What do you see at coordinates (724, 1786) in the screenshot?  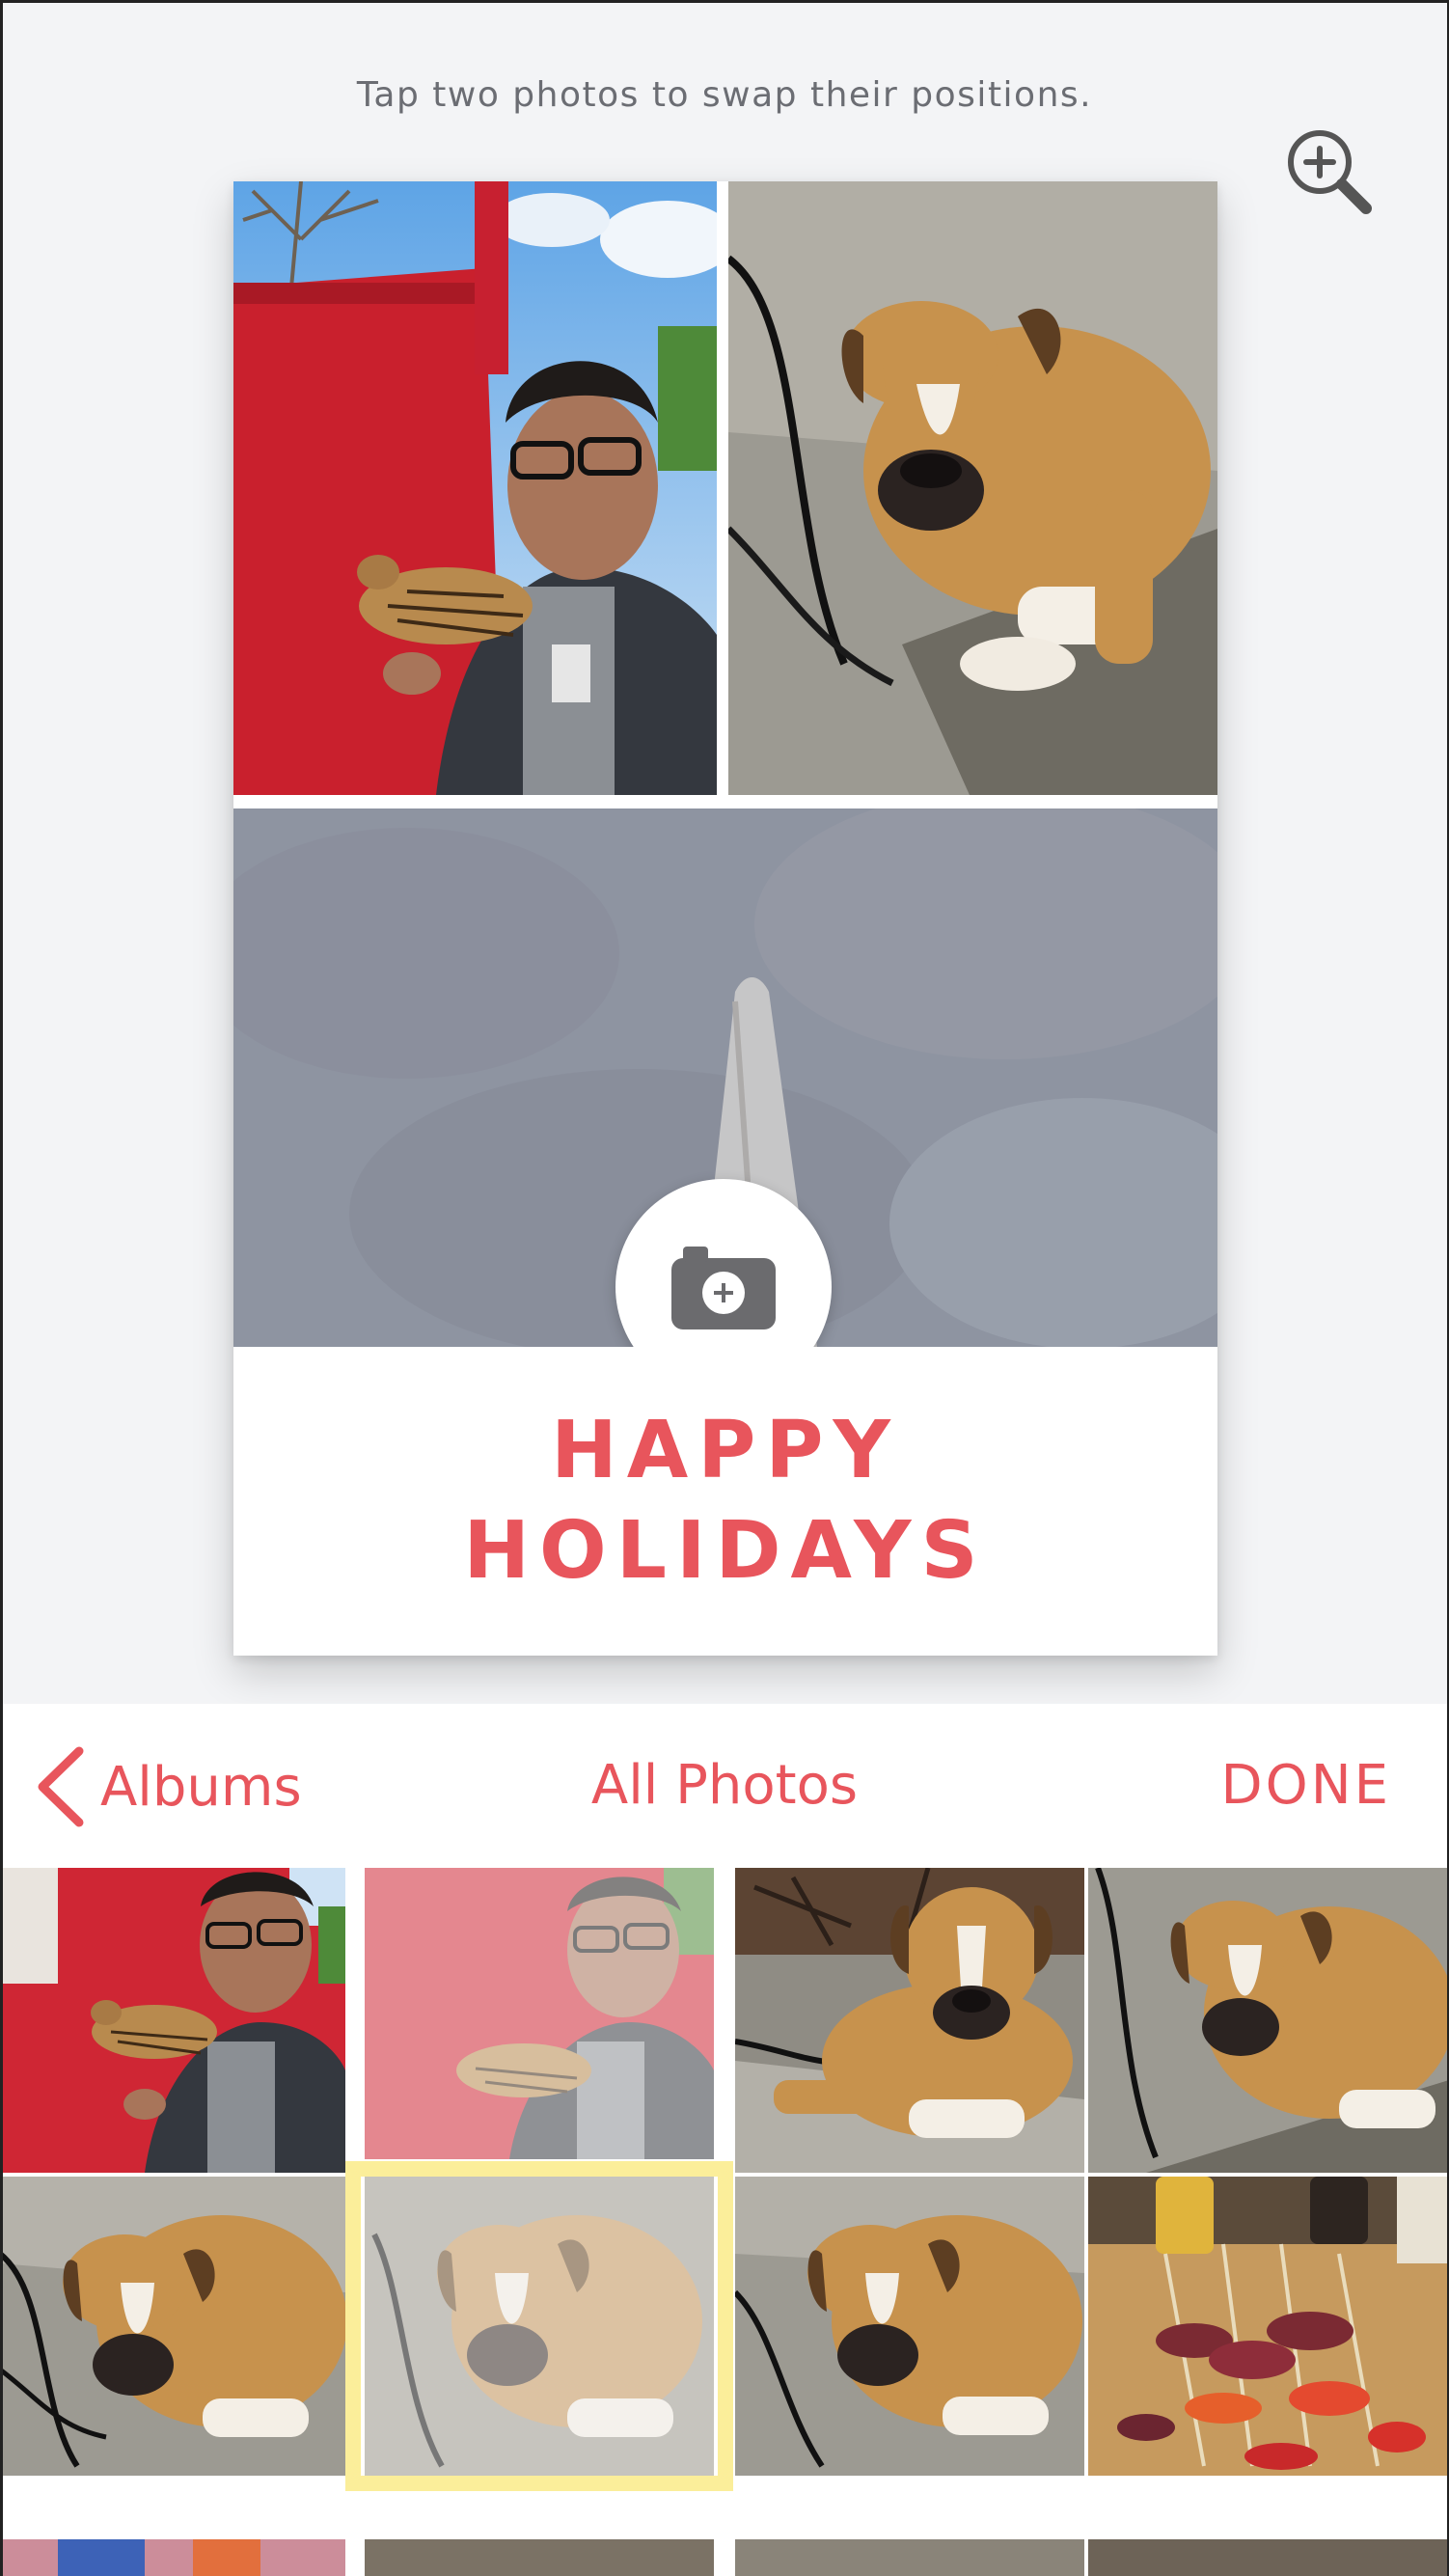 I see `photo-picker-header: Albums All Photos DONE` at bounding box center [724, 1786].